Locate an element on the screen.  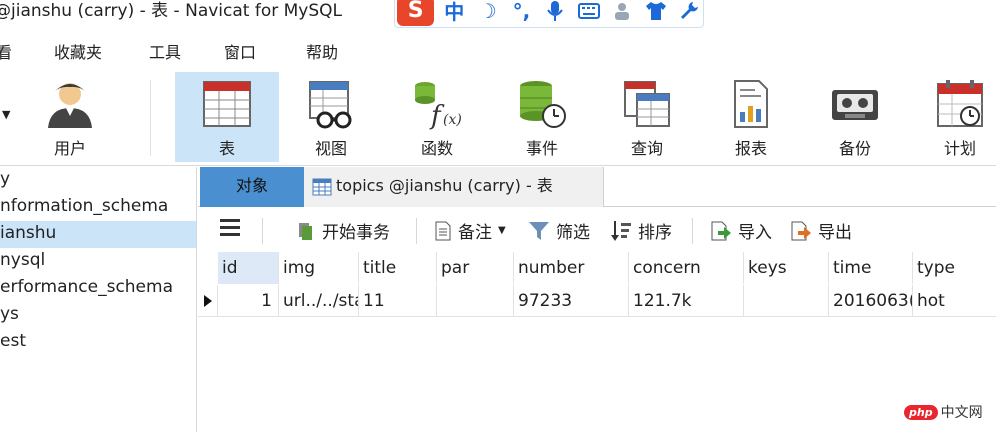
tree-item-mysql: nysql is located at coordinates (98, 261).